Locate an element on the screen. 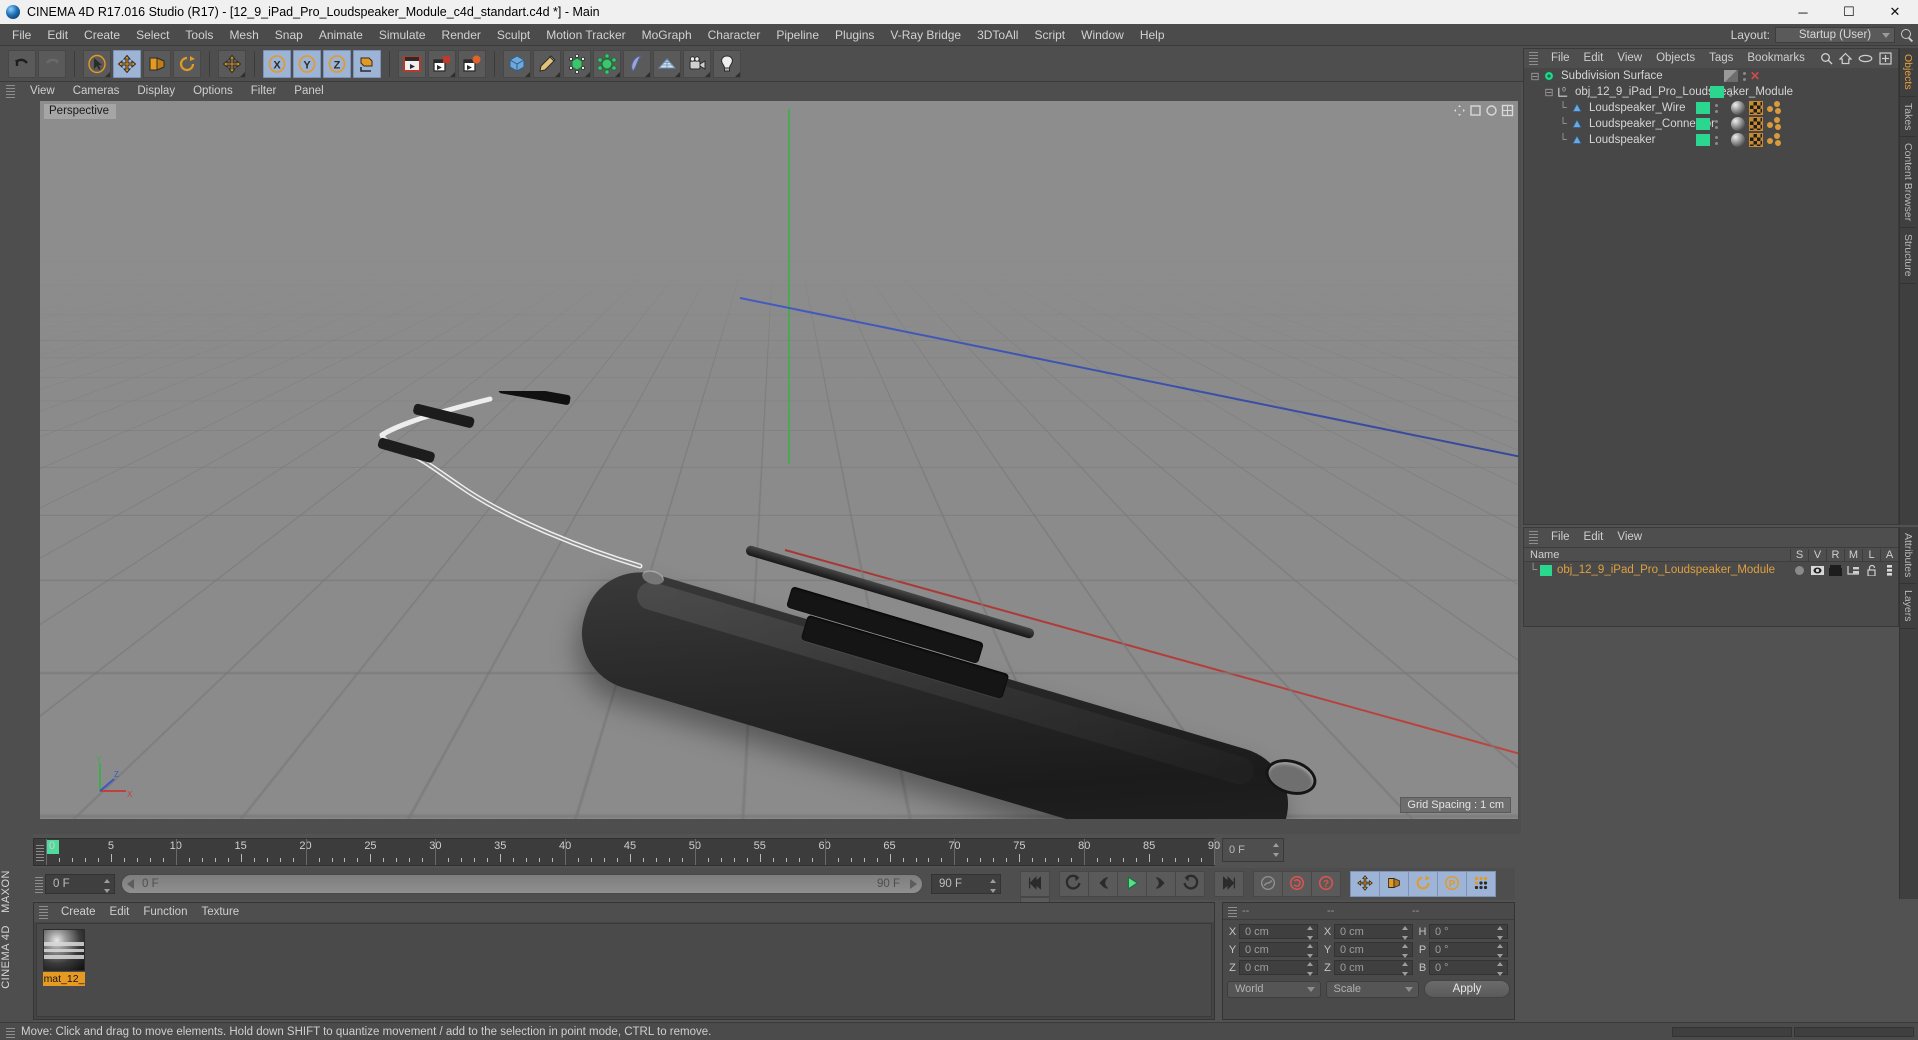  menu-plugins: Plugins is located at coordinates (854, 35).